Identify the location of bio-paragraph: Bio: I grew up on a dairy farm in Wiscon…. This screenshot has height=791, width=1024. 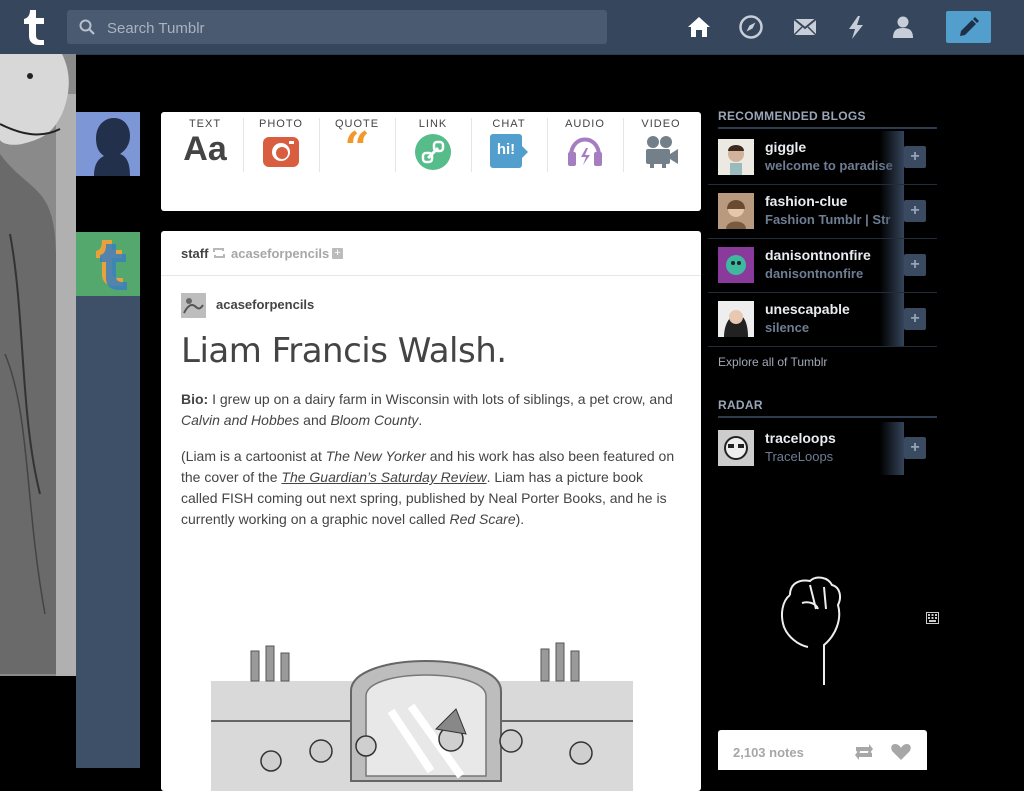
(431, 410).